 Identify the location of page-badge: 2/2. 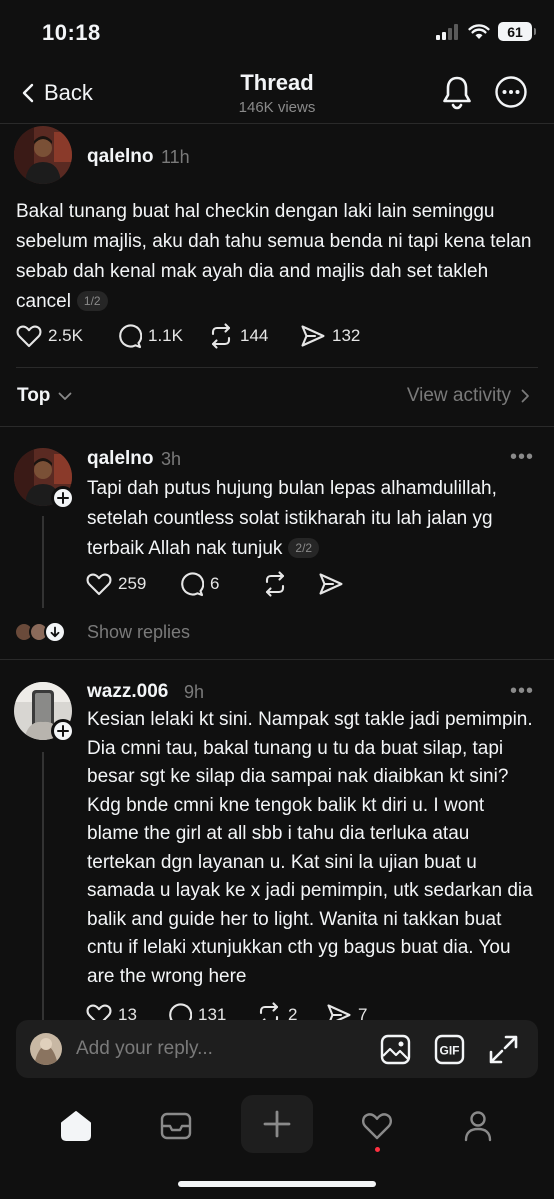
(304, 548).